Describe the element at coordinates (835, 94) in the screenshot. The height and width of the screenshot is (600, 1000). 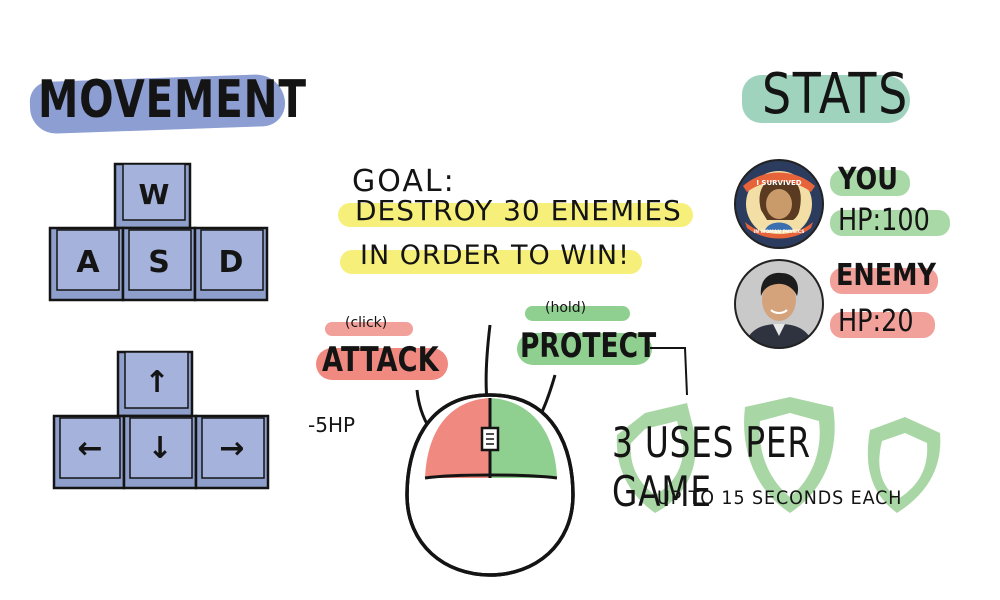
I see `stats-title: STATS` at that location.